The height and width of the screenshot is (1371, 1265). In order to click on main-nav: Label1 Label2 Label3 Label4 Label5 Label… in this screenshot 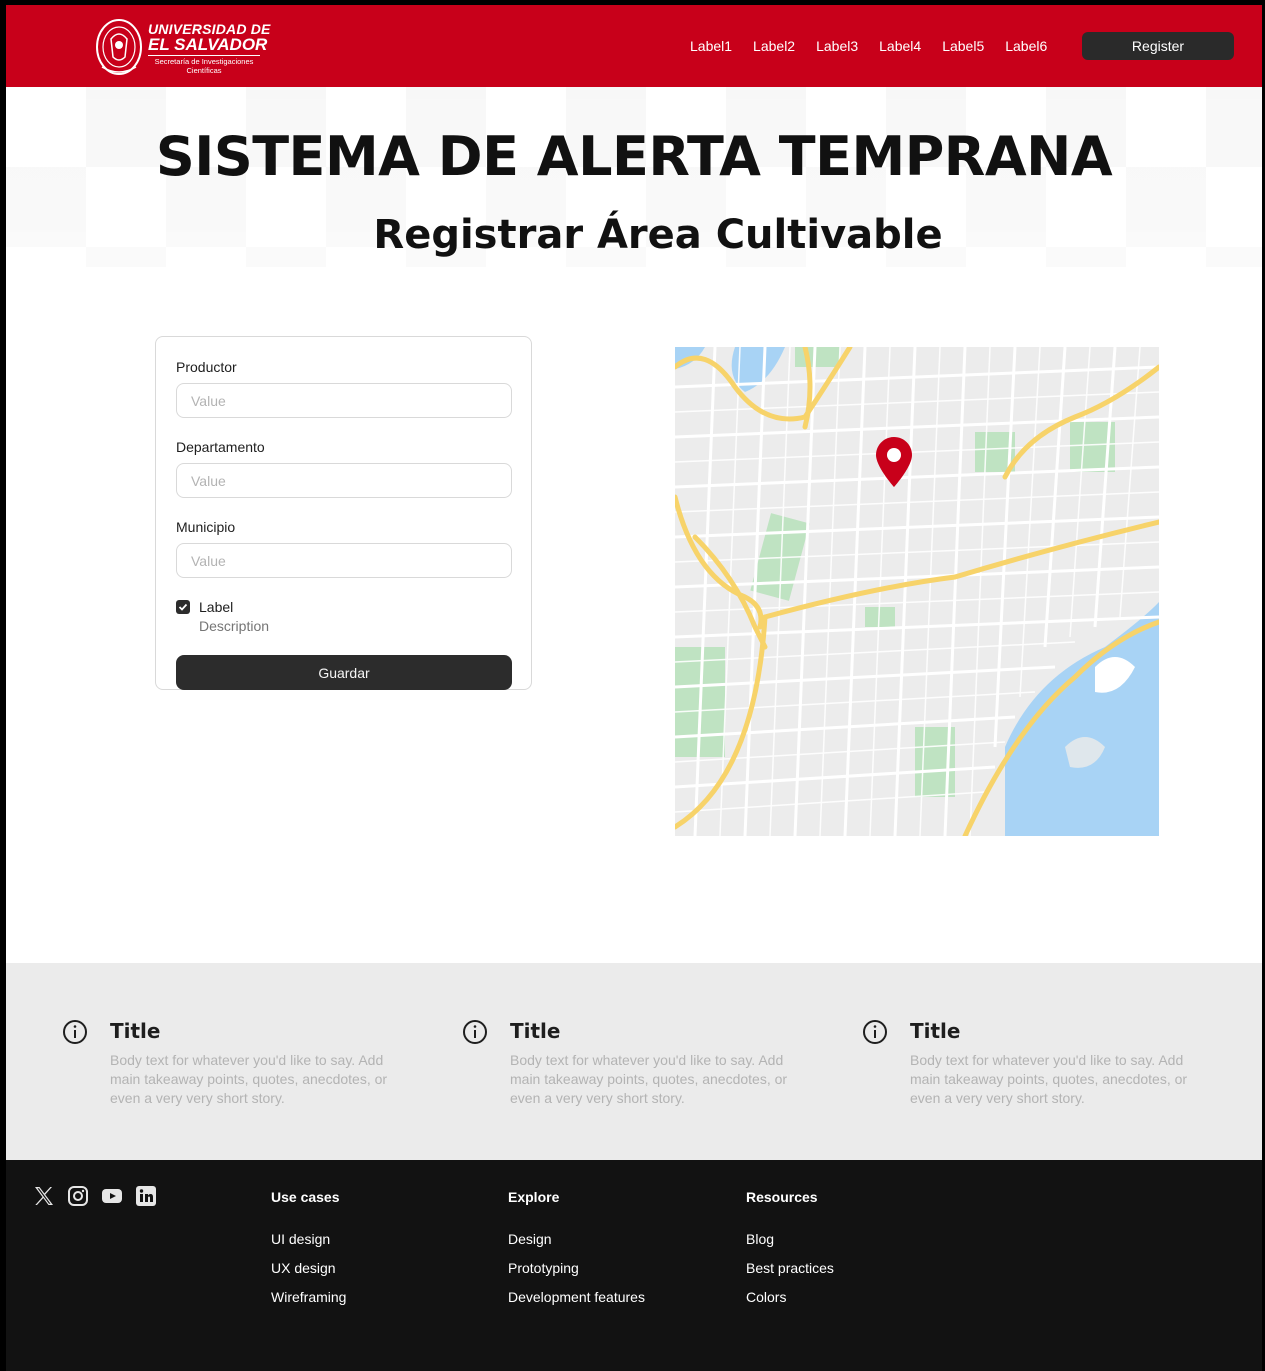, I will do `click(879, 46)`.